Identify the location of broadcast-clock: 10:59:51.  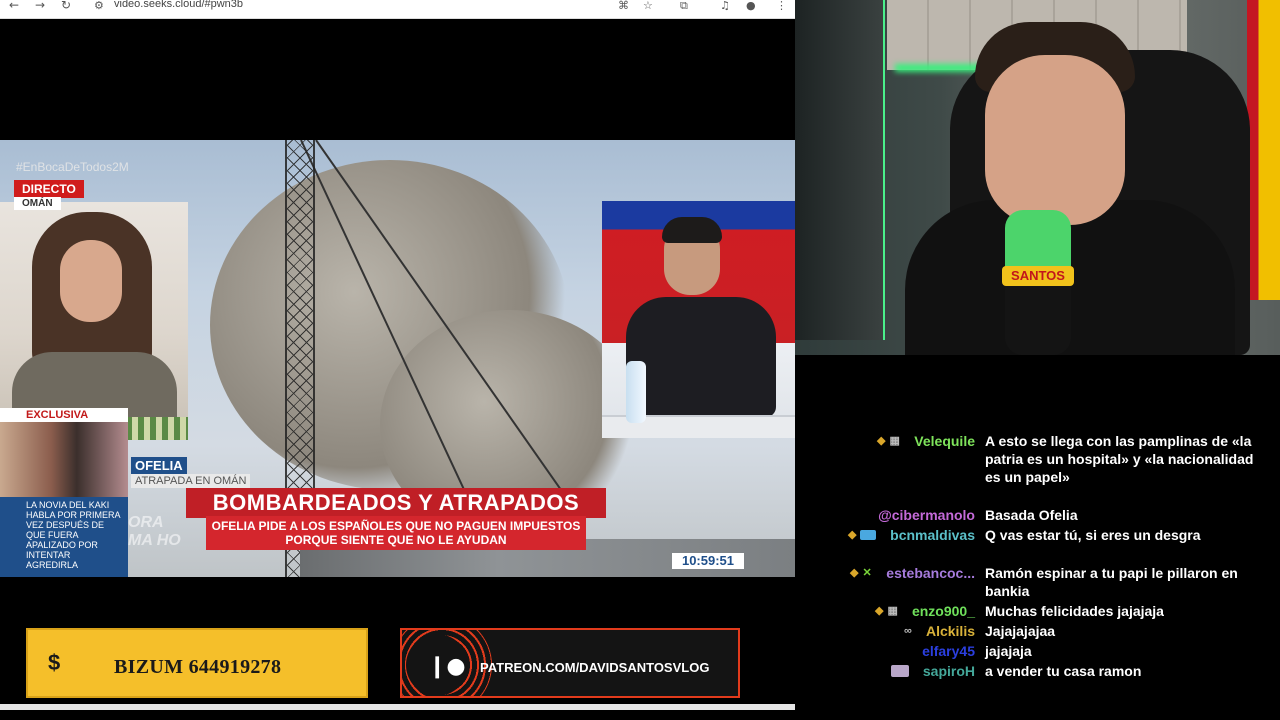
(708, 561).